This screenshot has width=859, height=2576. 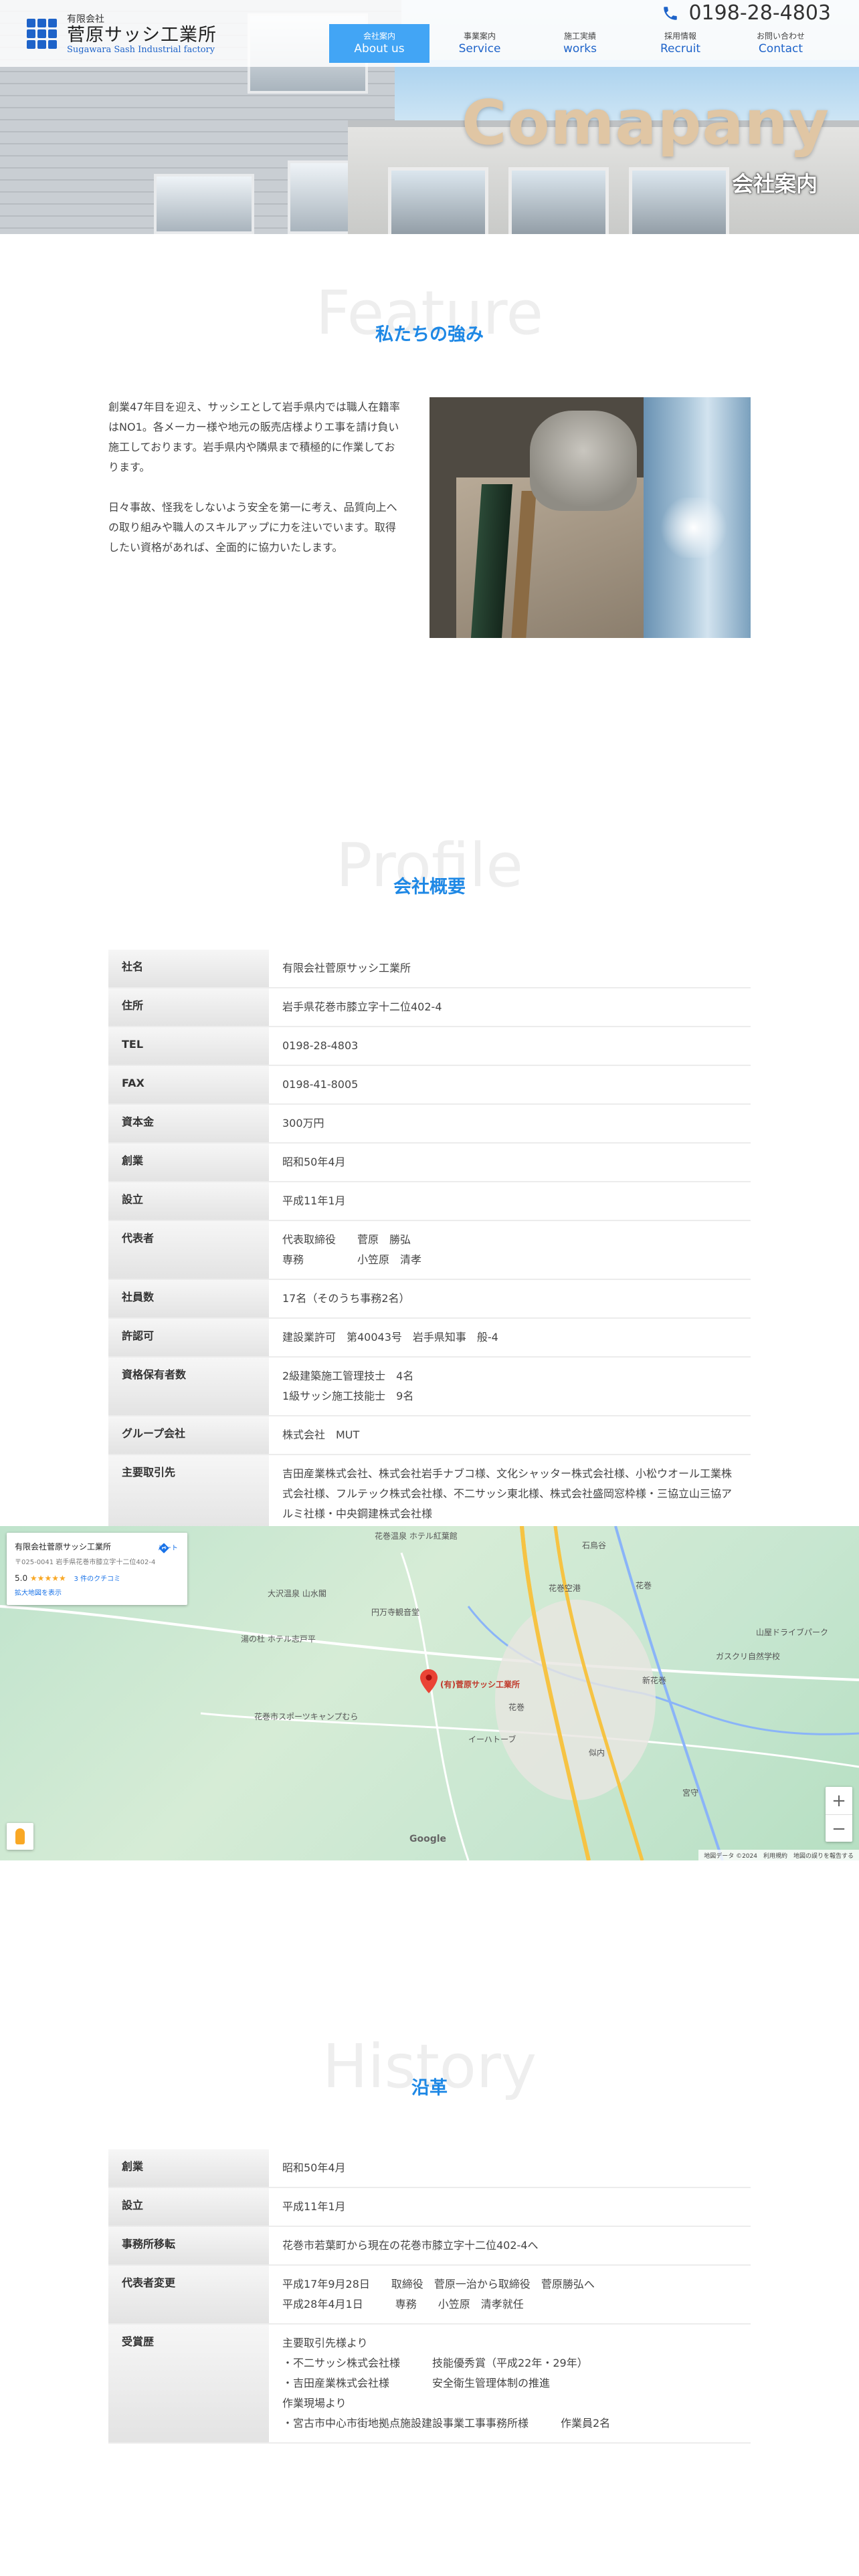 I want to click on zoom-in-button: +, so click(x=839, y=1800).